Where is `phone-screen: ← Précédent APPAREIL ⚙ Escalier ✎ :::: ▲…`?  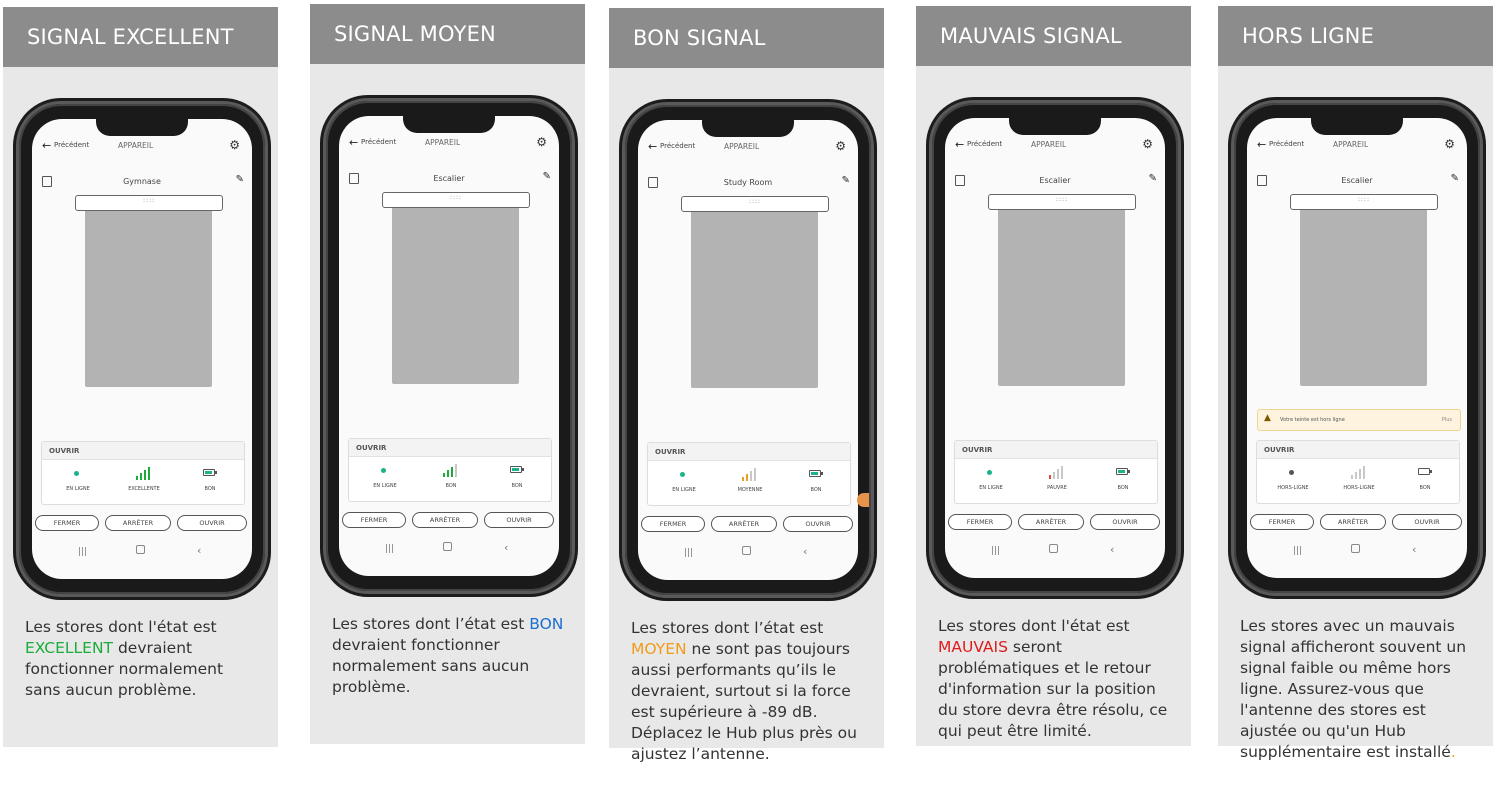 phone-screen: ← Précédent APPAREIL ⚙ Escalier ✎ :::: ▲… is located at coordinates (1357, 348).